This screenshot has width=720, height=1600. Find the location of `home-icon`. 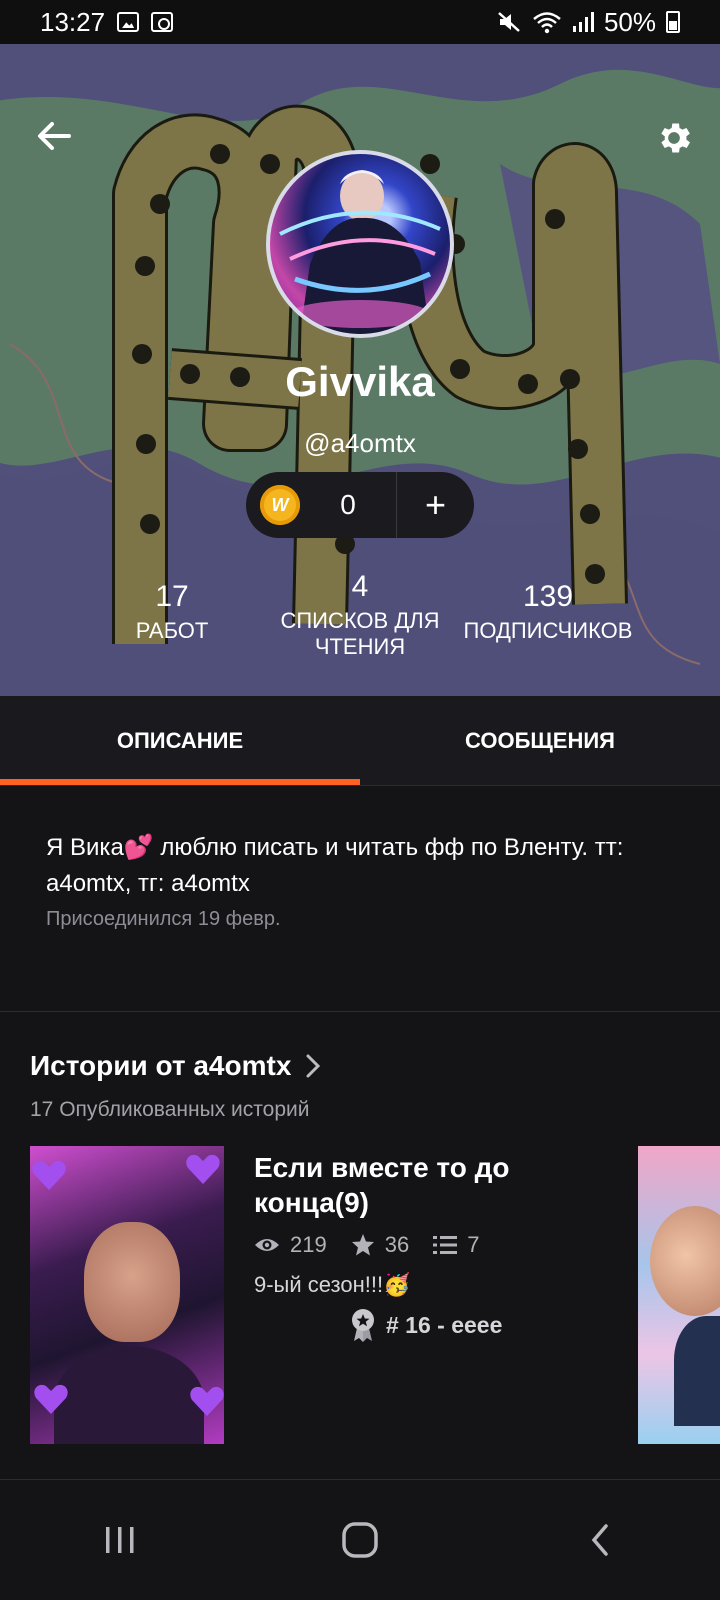

home-icon is located at coordinates (360, 1540).